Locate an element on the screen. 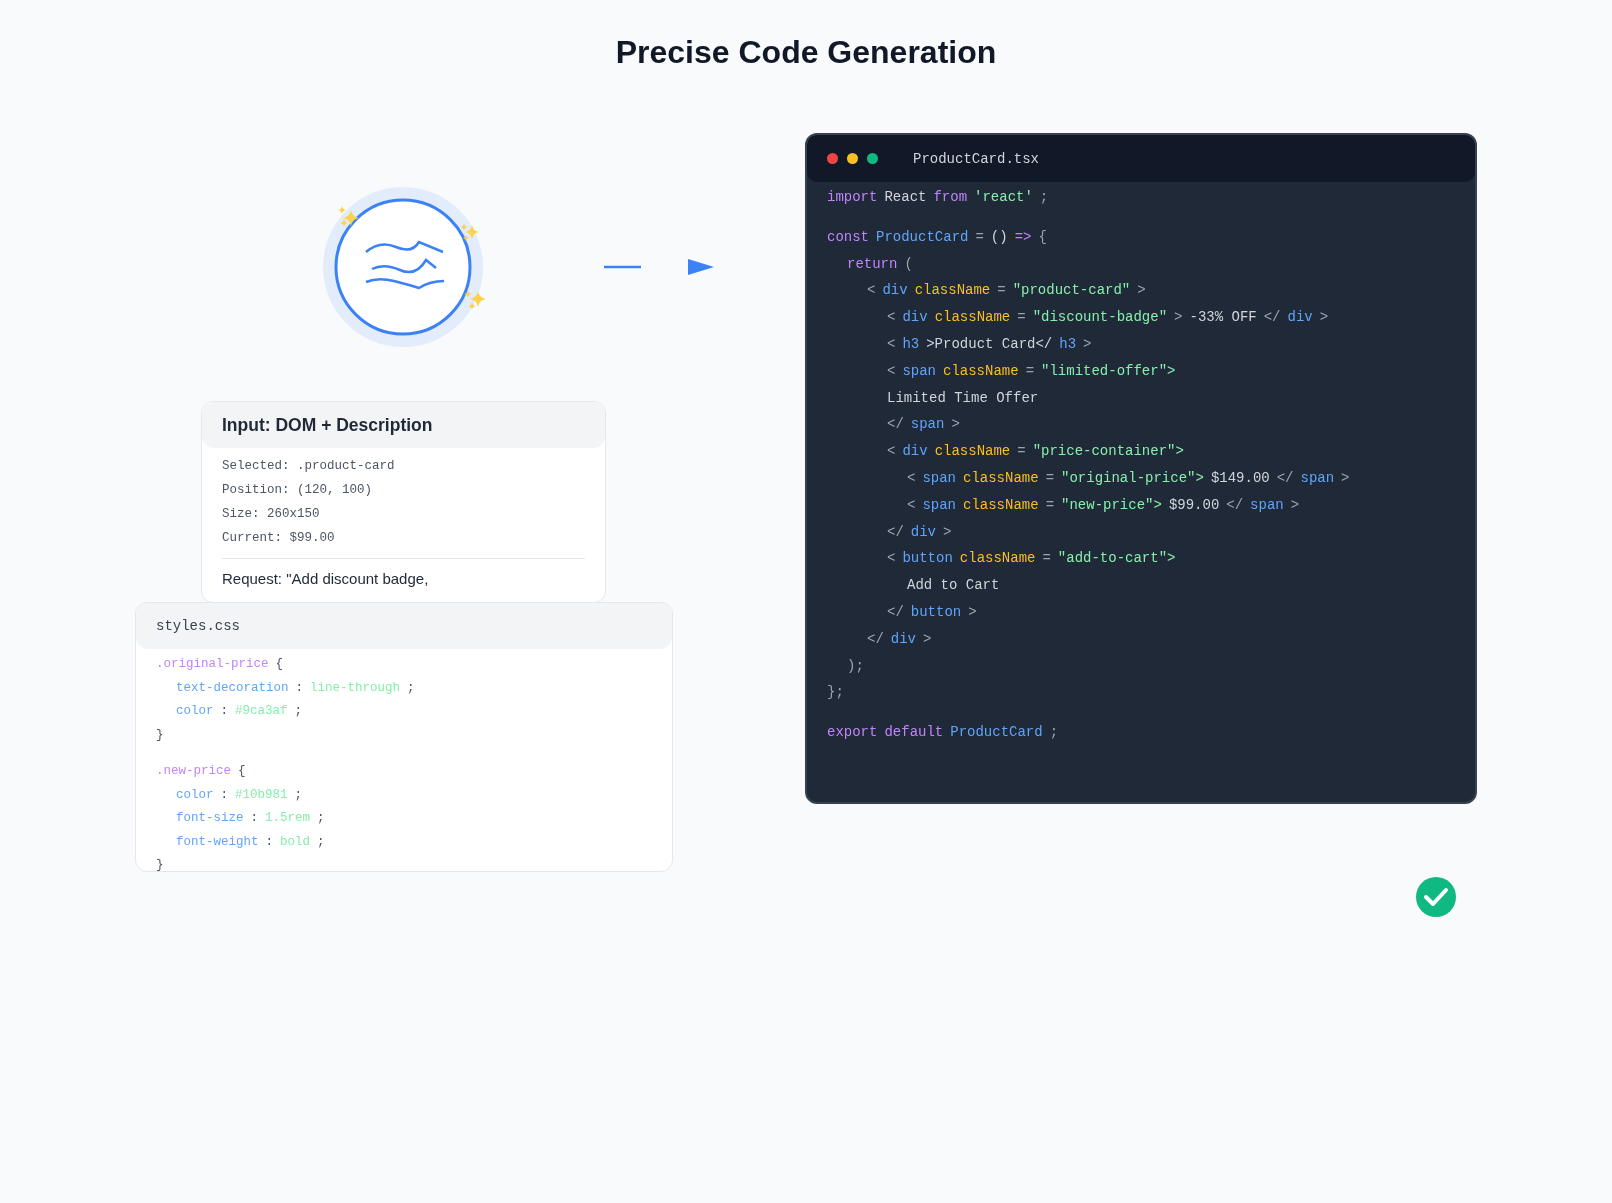 This screenshot has height=1203, width=1612. code-line: < span className = "new-price"> $99.00 </ span > is located at coordinates (1103, 505).